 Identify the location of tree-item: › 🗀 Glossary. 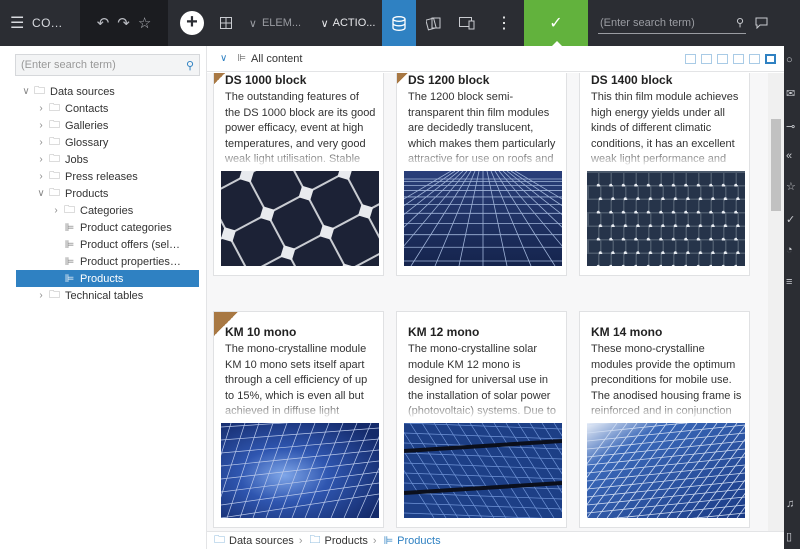
(103, 142).